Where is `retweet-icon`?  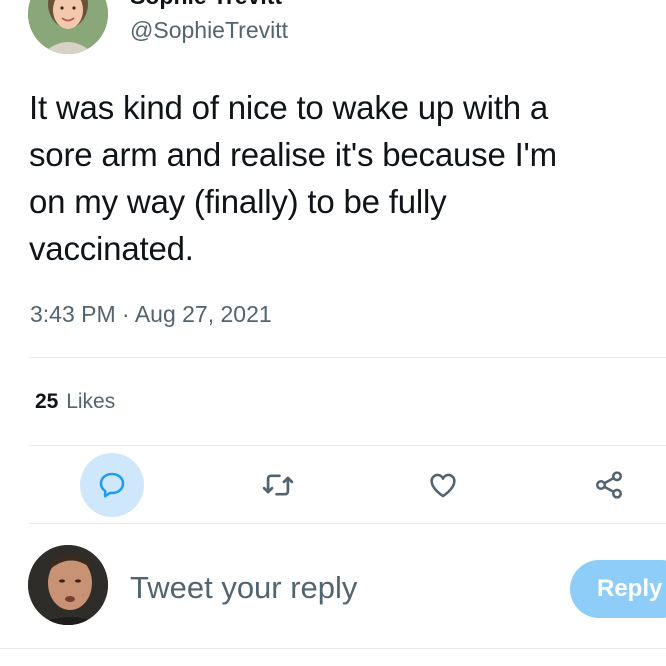 retweet-icon is located at coordinates (278, 485).